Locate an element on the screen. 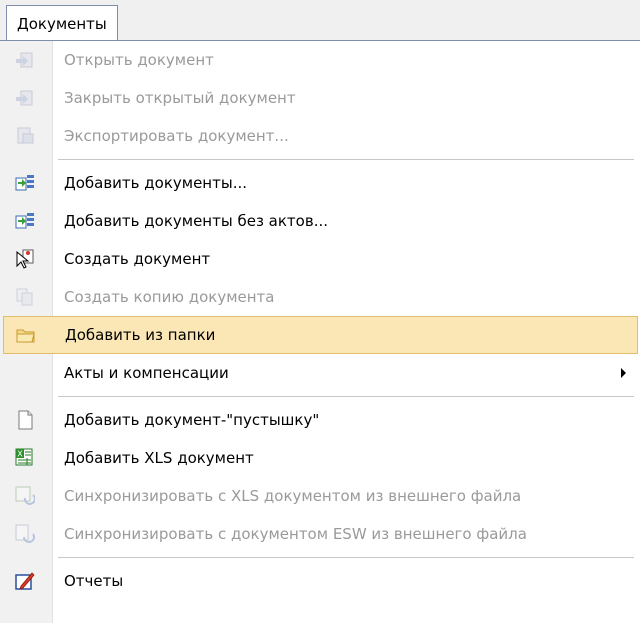  menu-item-close-document: Закрыть открытый документ is located at coordinates (320, 98).